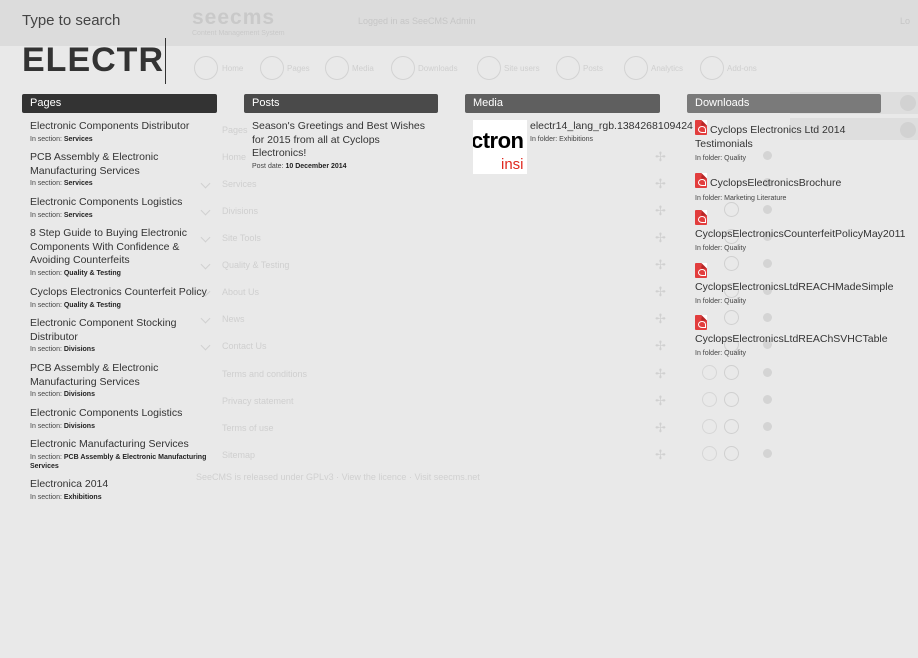 The width and height of the screenshot is (918, 658). What do you see at coordinates (272, 68) in the screenshot?
I see `background-pages-icon` at bounding box center [272, 68].